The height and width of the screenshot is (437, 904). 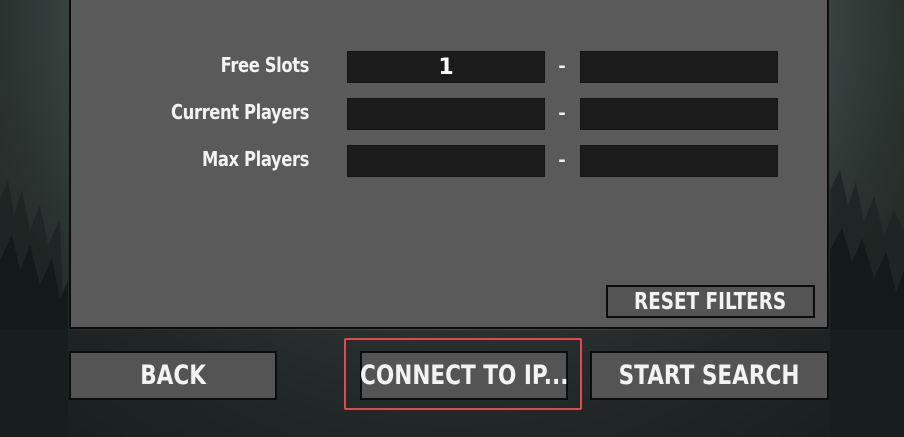 I want to click on back-label: BACK, so click(x=173, y=375).